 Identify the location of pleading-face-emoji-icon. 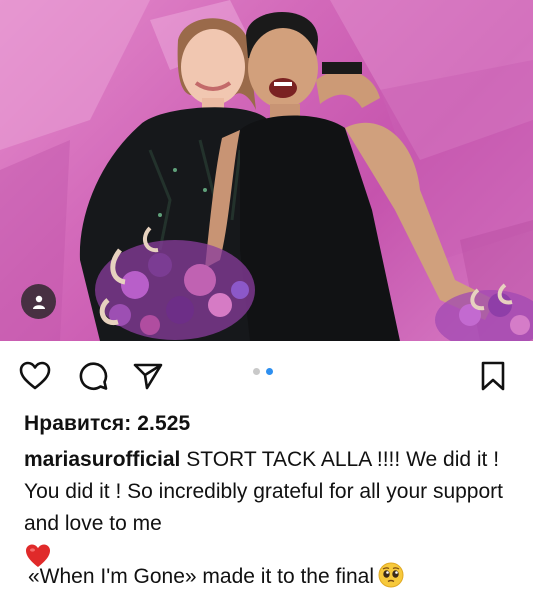
(391, 575).